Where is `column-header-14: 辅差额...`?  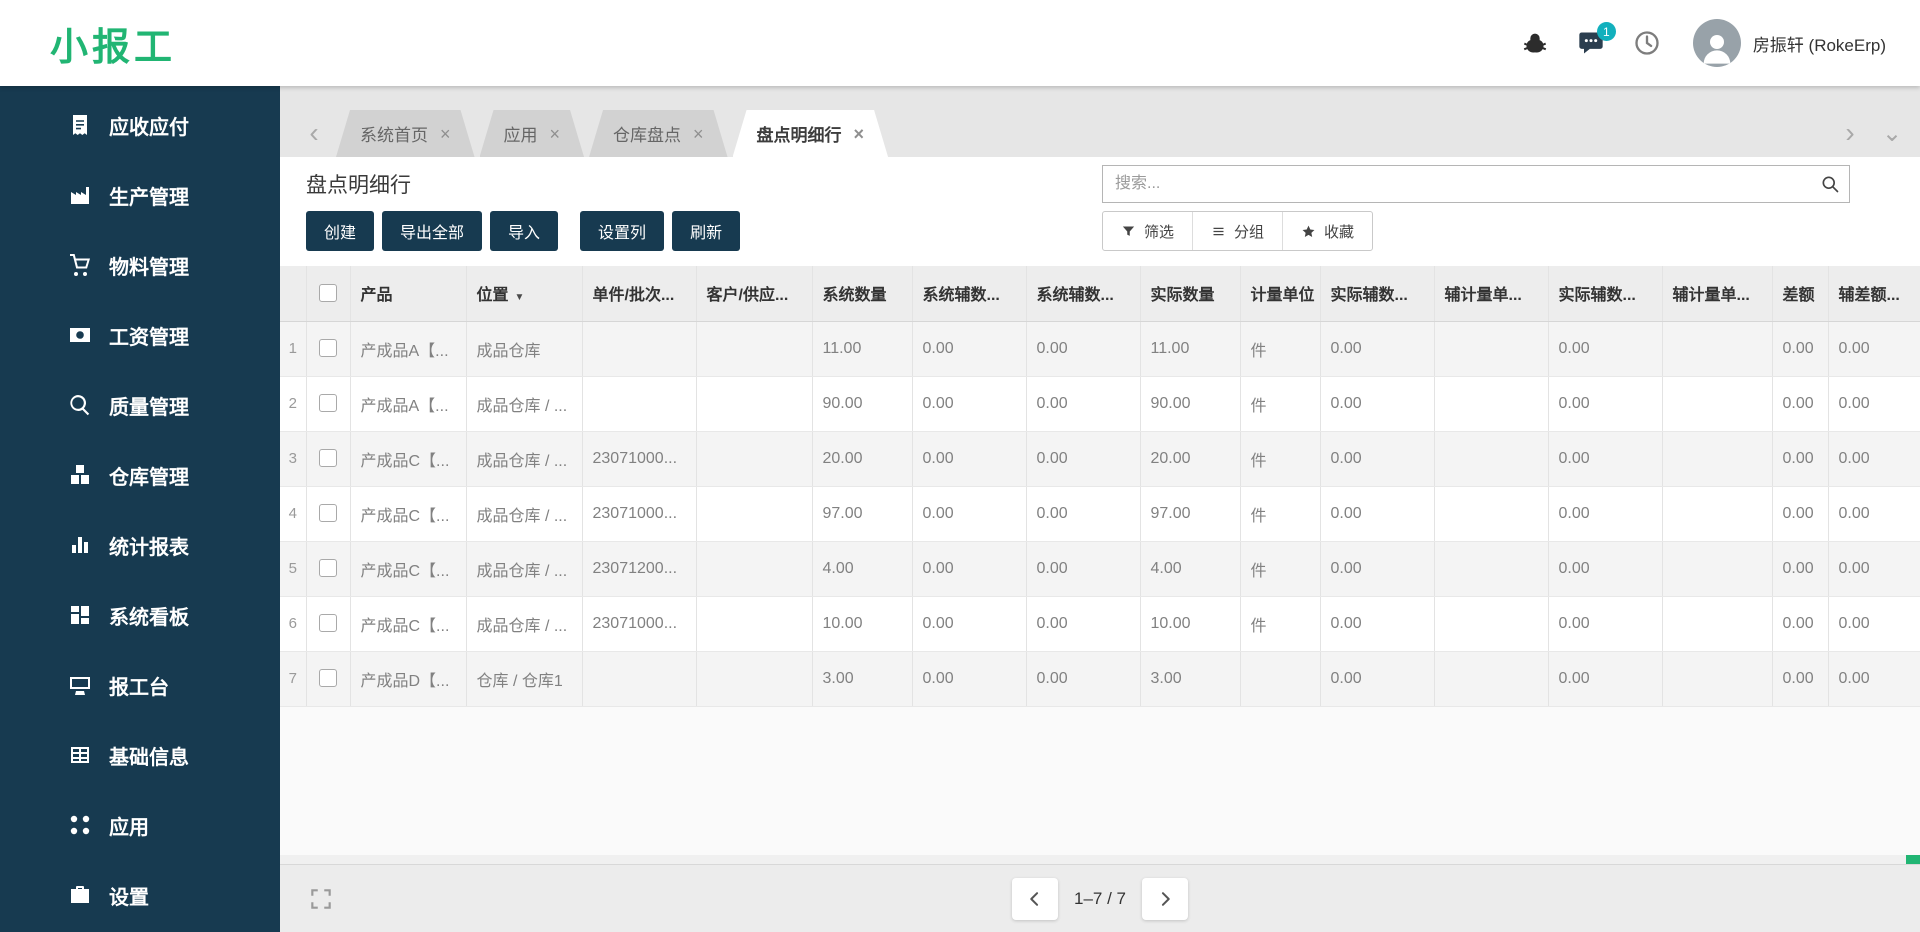 column-header-14: 辅差额... is located at coordinates (1874, 294).